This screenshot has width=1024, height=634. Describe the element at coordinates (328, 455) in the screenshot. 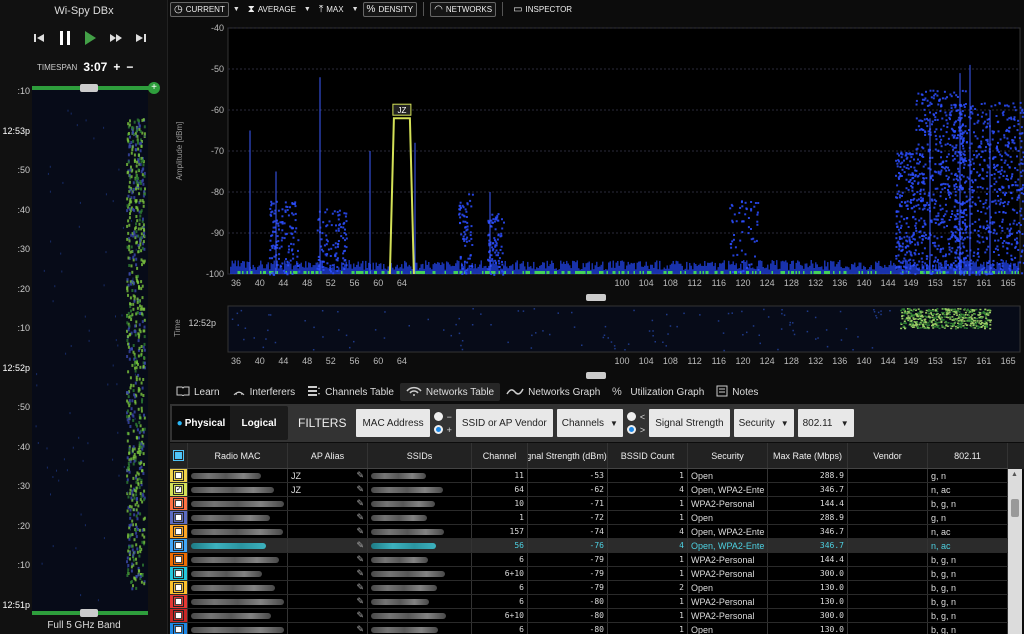

I see `col-ap-alias: AP Alias` at that location.